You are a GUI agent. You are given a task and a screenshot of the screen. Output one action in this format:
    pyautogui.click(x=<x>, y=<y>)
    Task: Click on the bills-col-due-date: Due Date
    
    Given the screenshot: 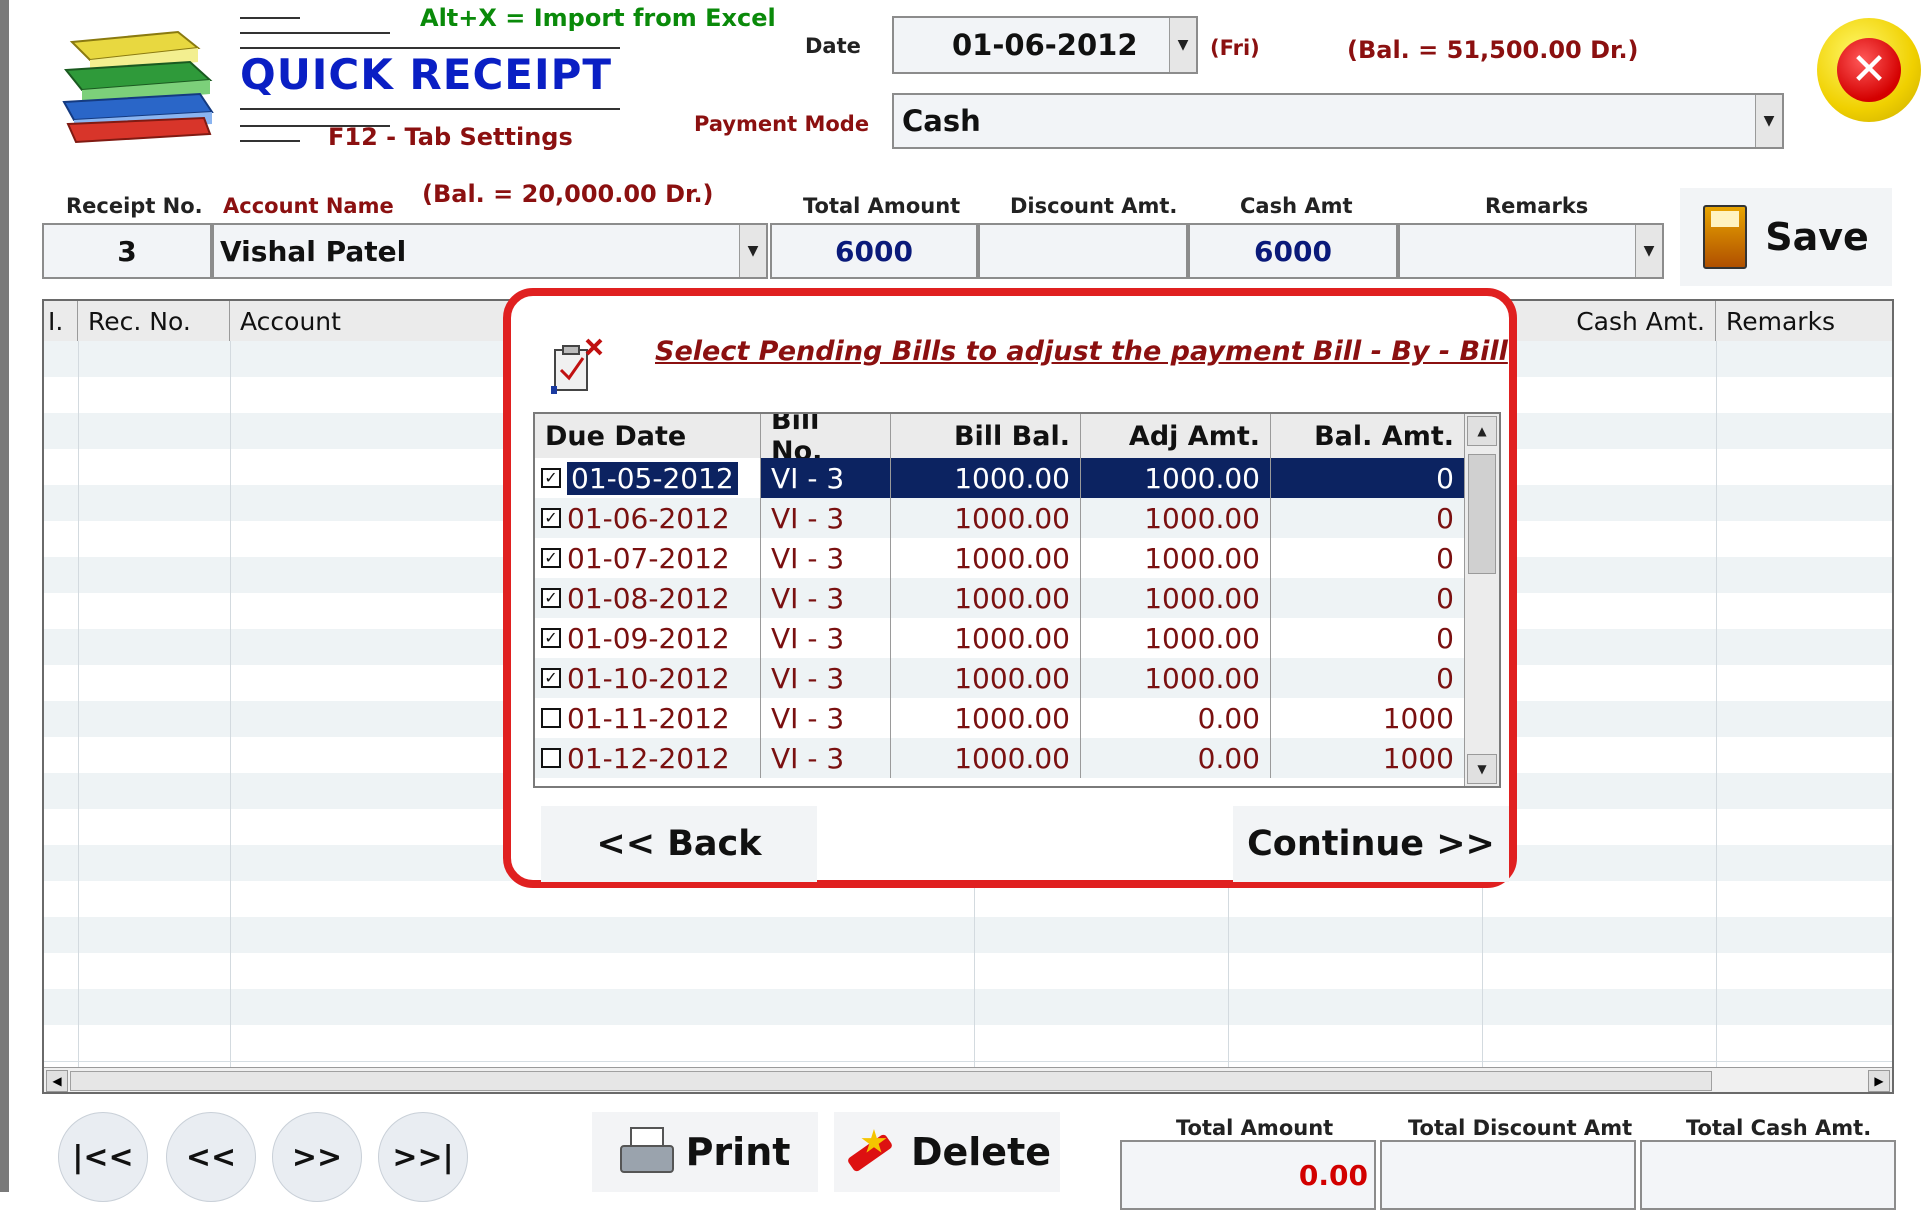 What is the action you would take?
    pyautogui.click(x=648, y=436)
    